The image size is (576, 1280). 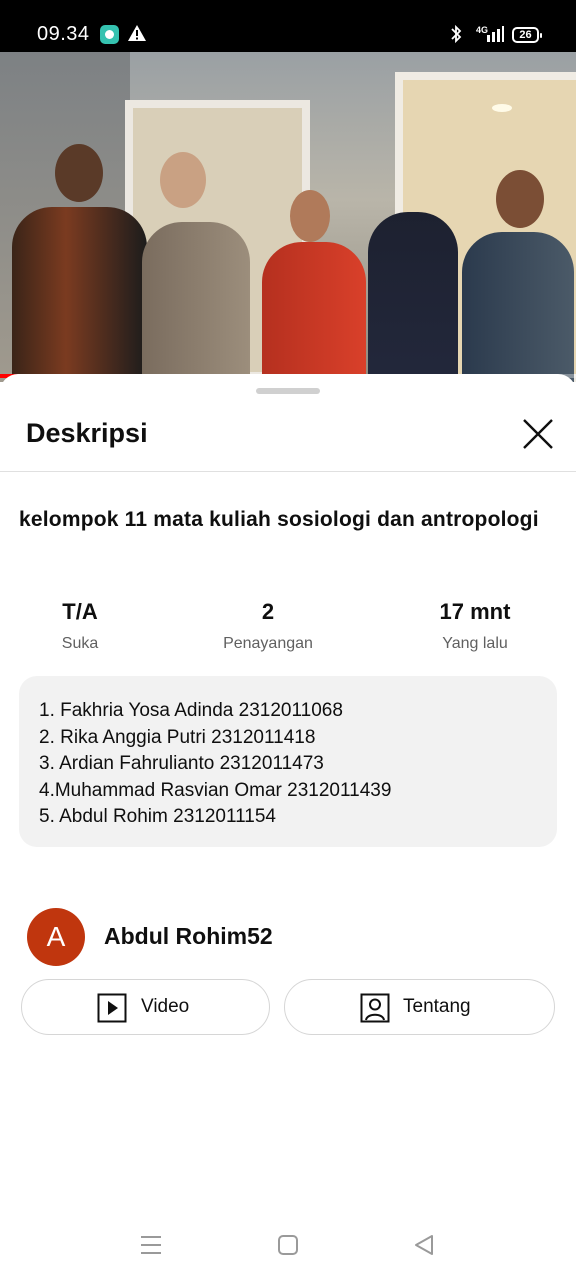 I want to click on likes-value: T/A, so click(x=80, y=611).